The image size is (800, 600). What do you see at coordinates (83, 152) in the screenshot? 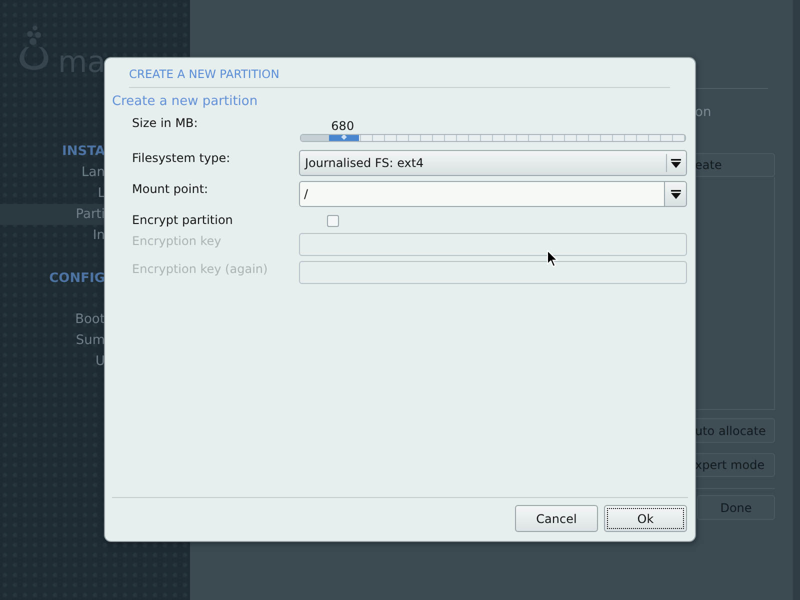
I see `sidebar-heading: INSTA` at bounding box center [83, 152].